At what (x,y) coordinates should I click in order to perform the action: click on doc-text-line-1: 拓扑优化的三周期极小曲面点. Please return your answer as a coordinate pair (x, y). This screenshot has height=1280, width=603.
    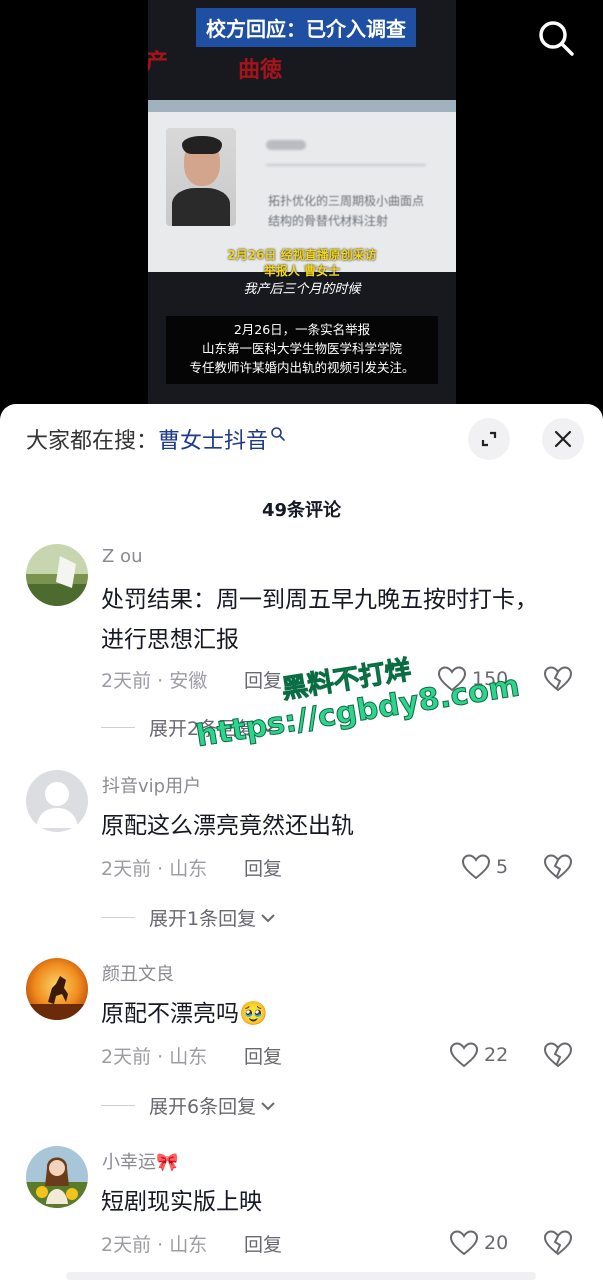
    Looking at the image, I should click on (346, 201).